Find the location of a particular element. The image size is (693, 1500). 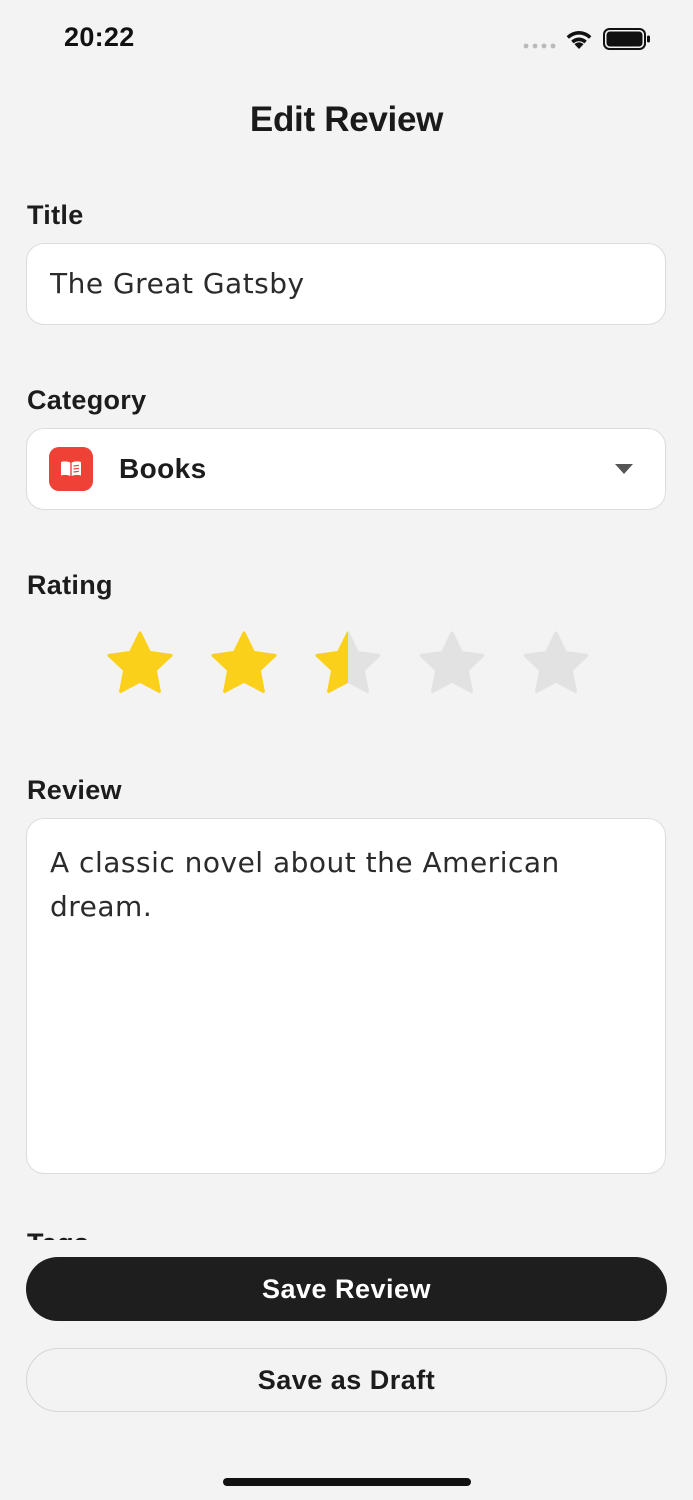

category-value: Books is located at coordinates (163, 468).